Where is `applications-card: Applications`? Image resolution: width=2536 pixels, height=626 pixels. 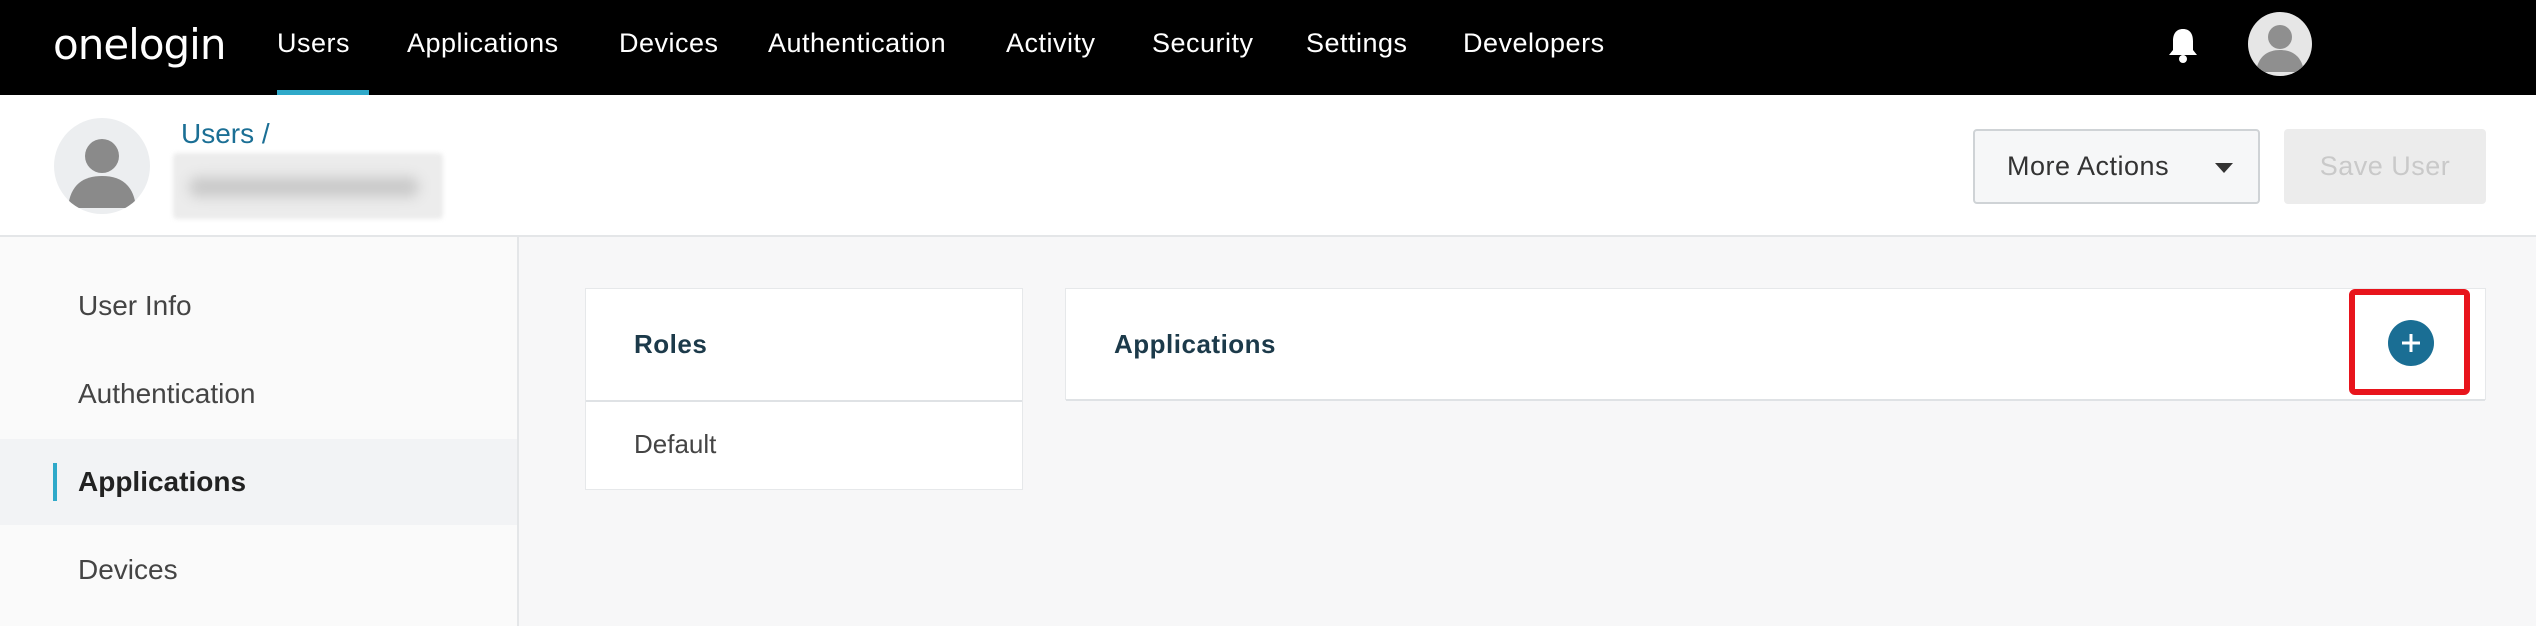 applications-card: Applications is located at coordinates (1775, 344).